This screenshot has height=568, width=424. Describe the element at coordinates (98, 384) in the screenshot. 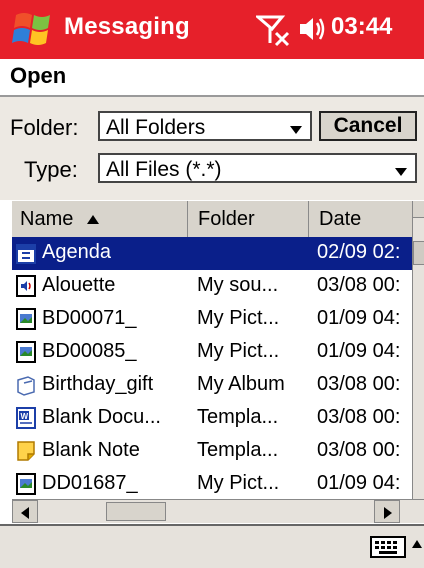

I see `file-name: Birthday_gift` at that location.